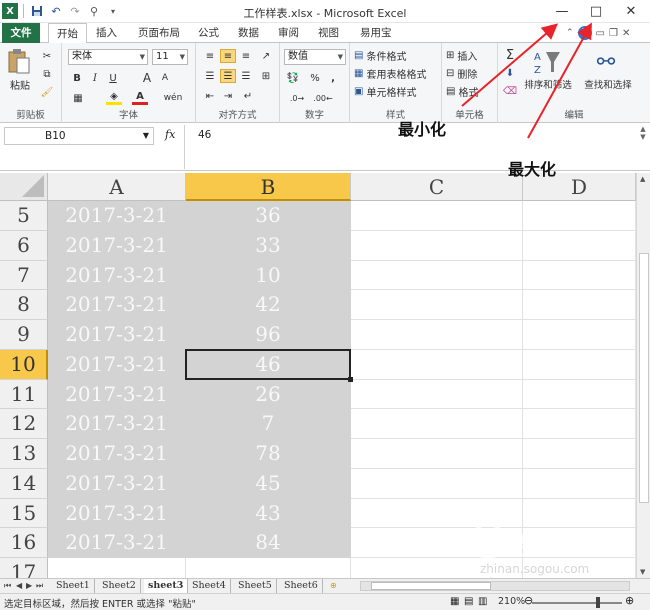  I want to click on find-select-button: 查找和选择, so click(608, 84).